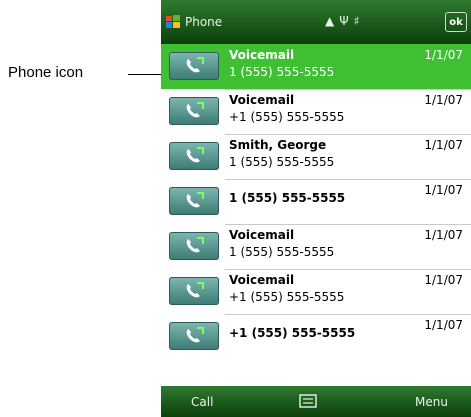  Describe the element at coordinates (202, 402) in the screenshot. I see `call-softkey: Call` at that location.